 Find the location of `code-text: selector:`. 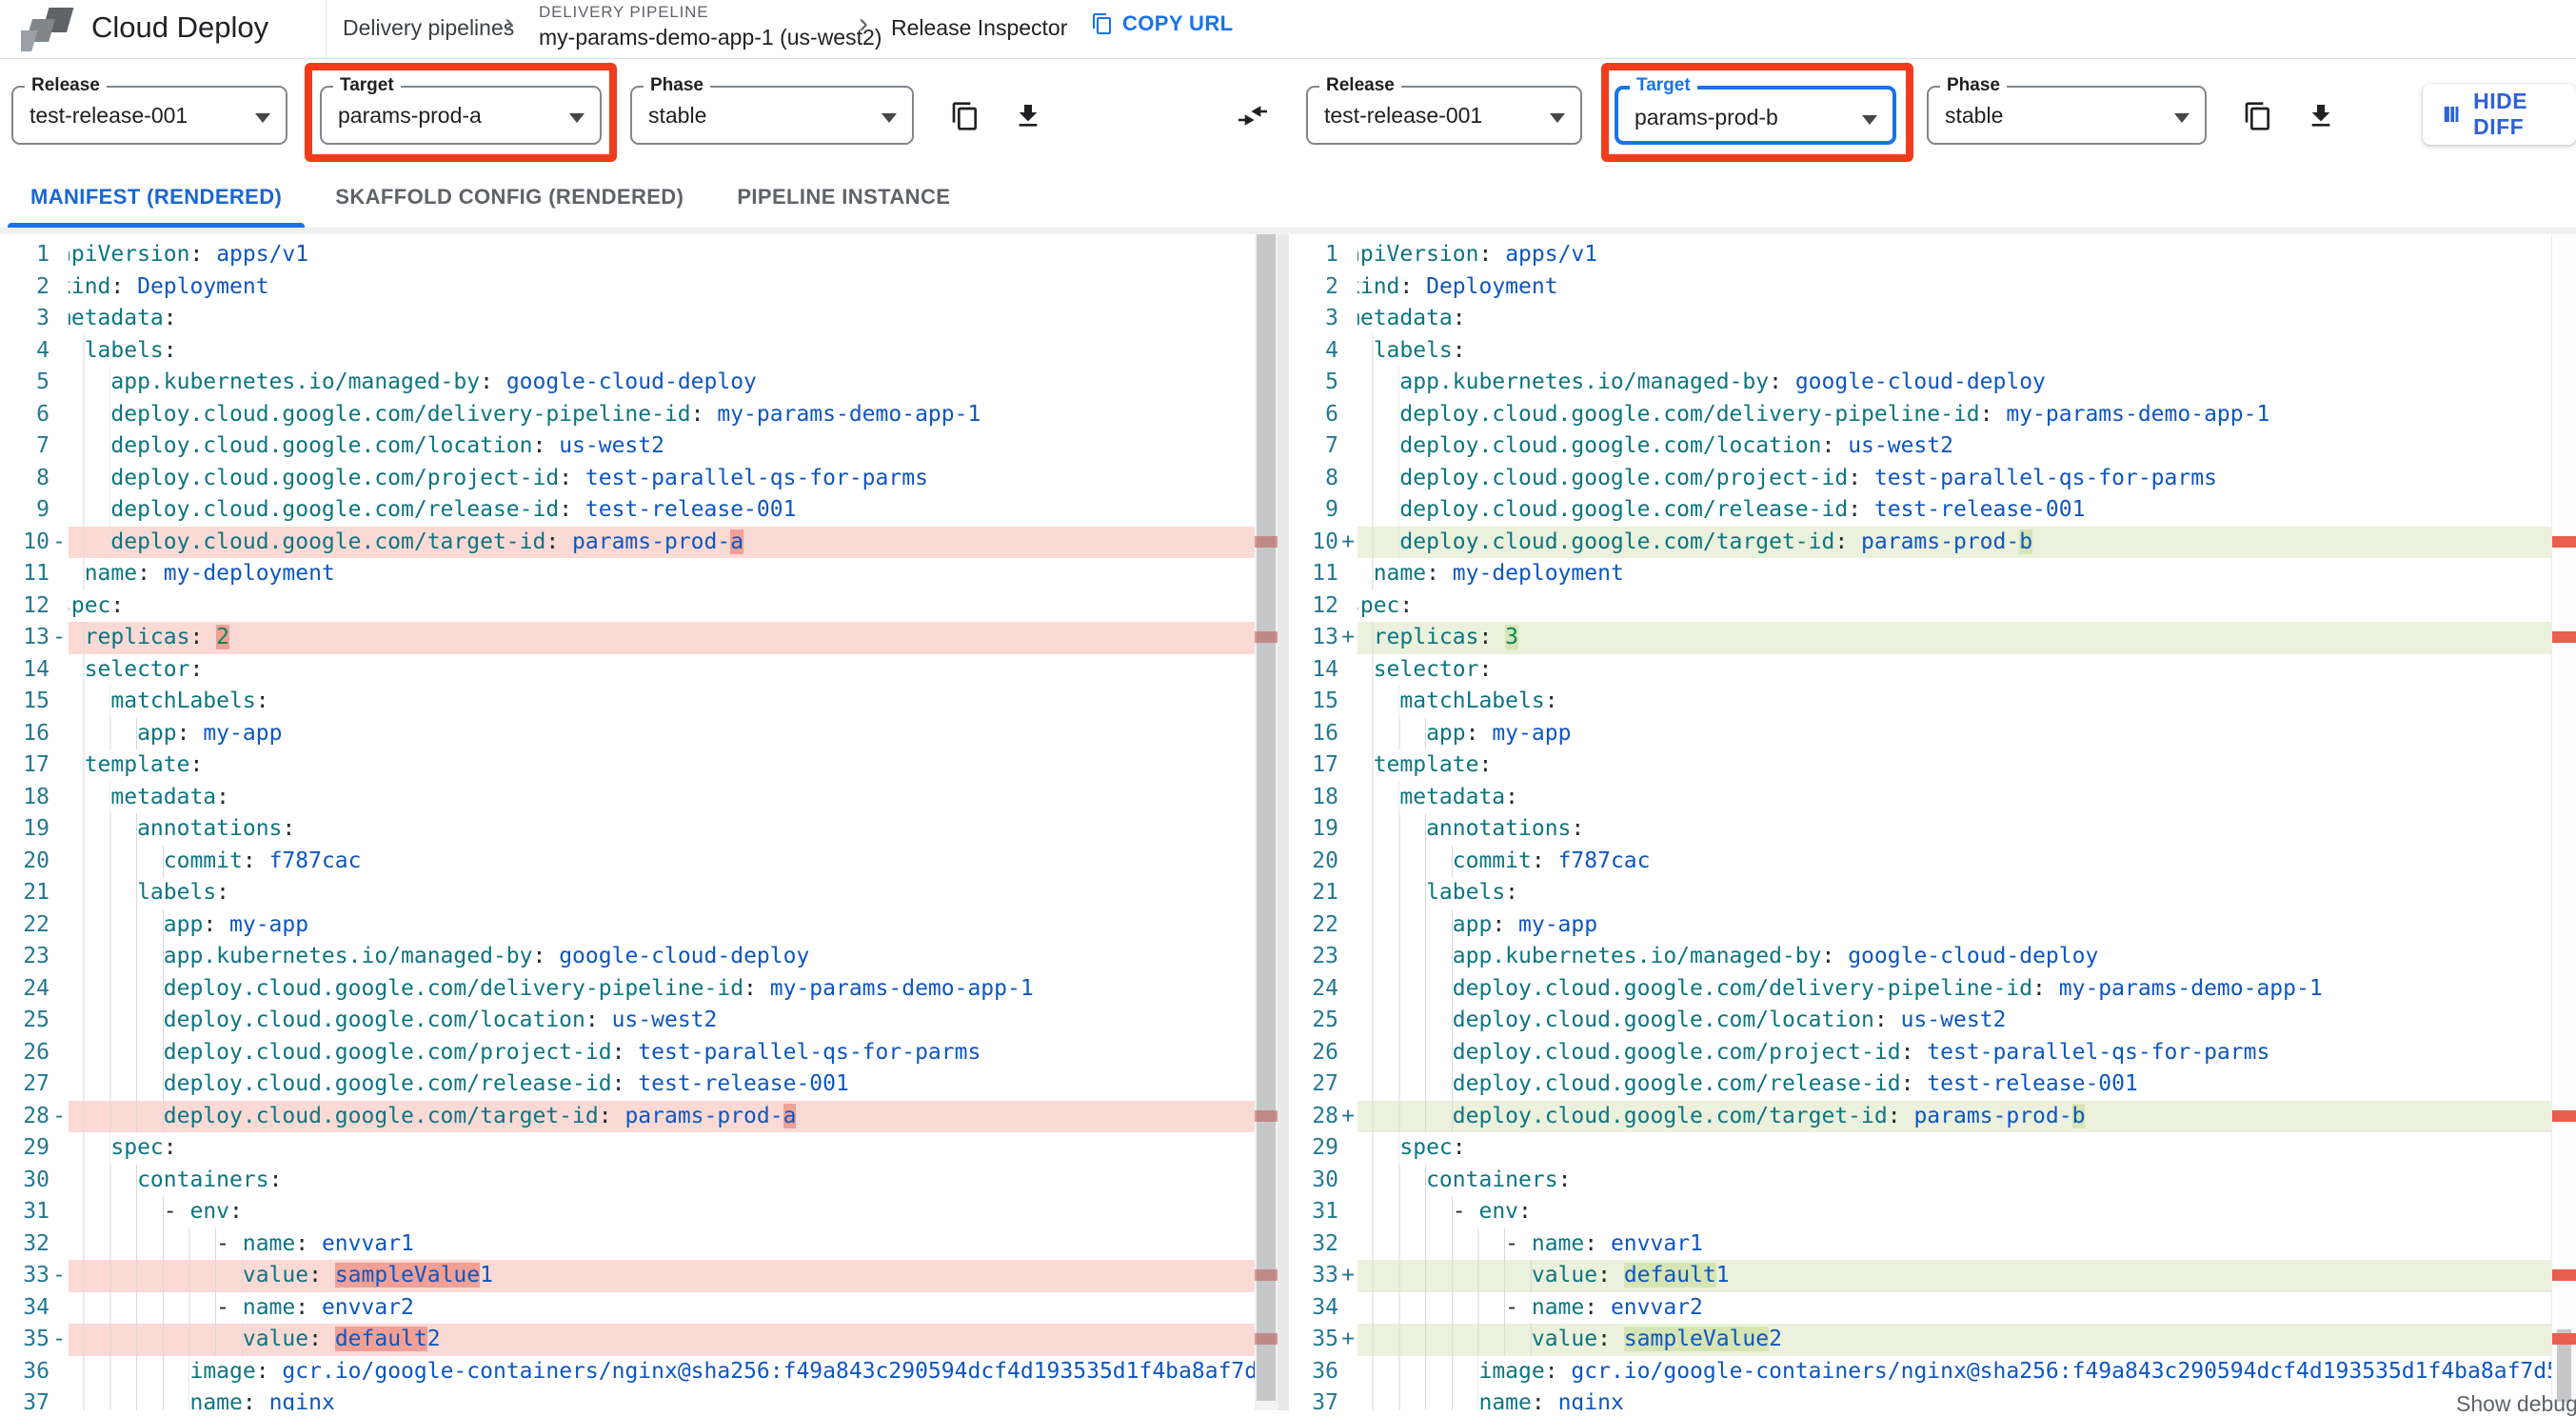

code-text: selector: is located at coordinates (1954, 669).